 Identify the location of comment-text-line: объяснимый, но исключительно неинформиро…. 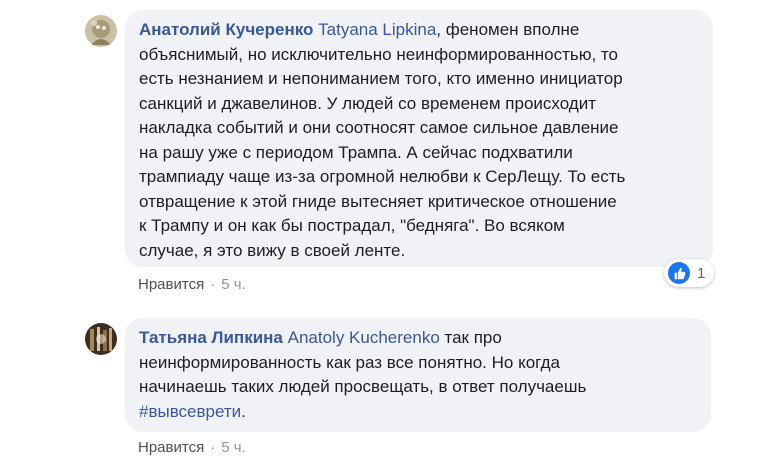
(378, 54).